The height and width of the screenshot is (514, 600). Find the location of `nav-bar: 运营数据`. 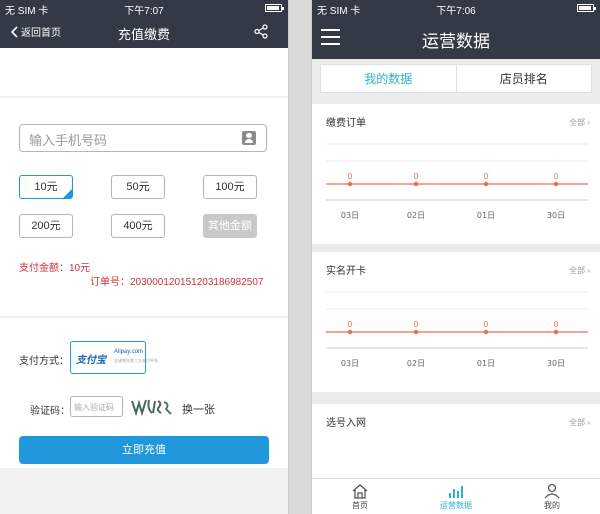

nav-bar: 运营数据 is located at coordinates (456, 37).